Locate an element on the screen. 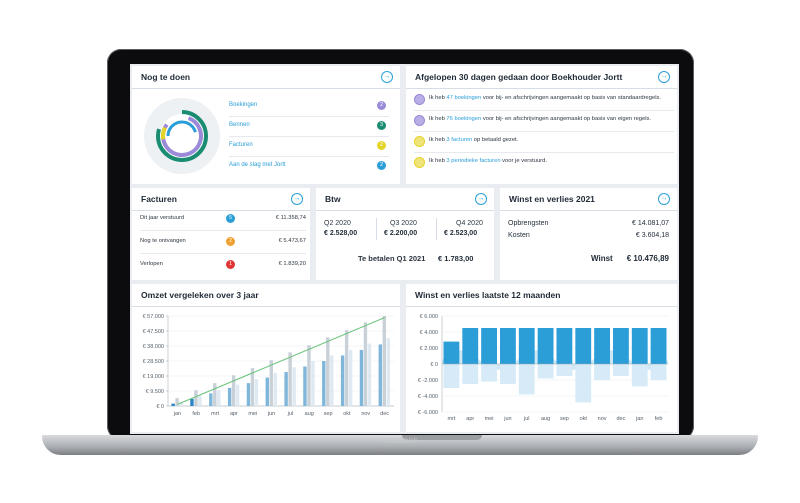 The width and height of the screenshot is (800, 503). laptop-brand: MacBook is located at coordinates (400, 440).